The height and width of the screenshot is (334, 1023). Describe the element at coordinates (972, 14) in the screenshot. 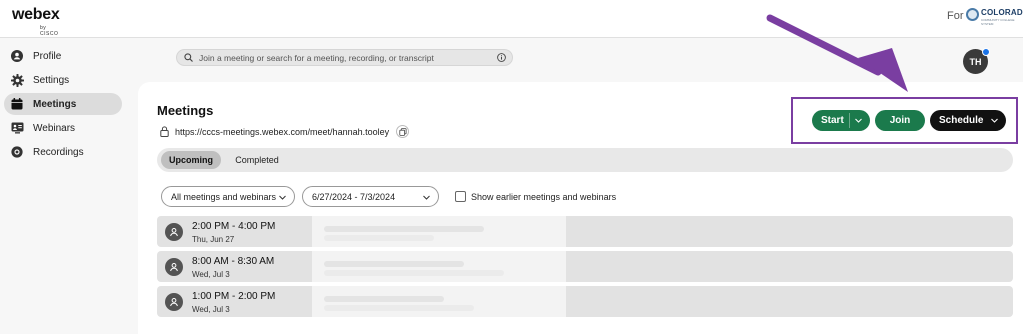

I see `org-emblem-icon` at that location.